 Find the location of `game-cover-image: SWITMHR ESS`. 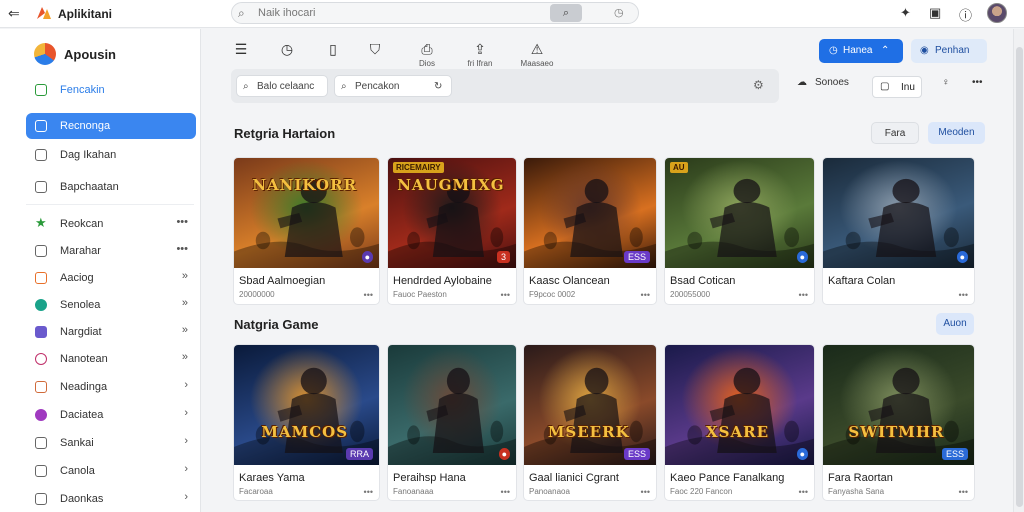

game-cover-image: SWITMHR ESS is located at coordinates (898, 405).